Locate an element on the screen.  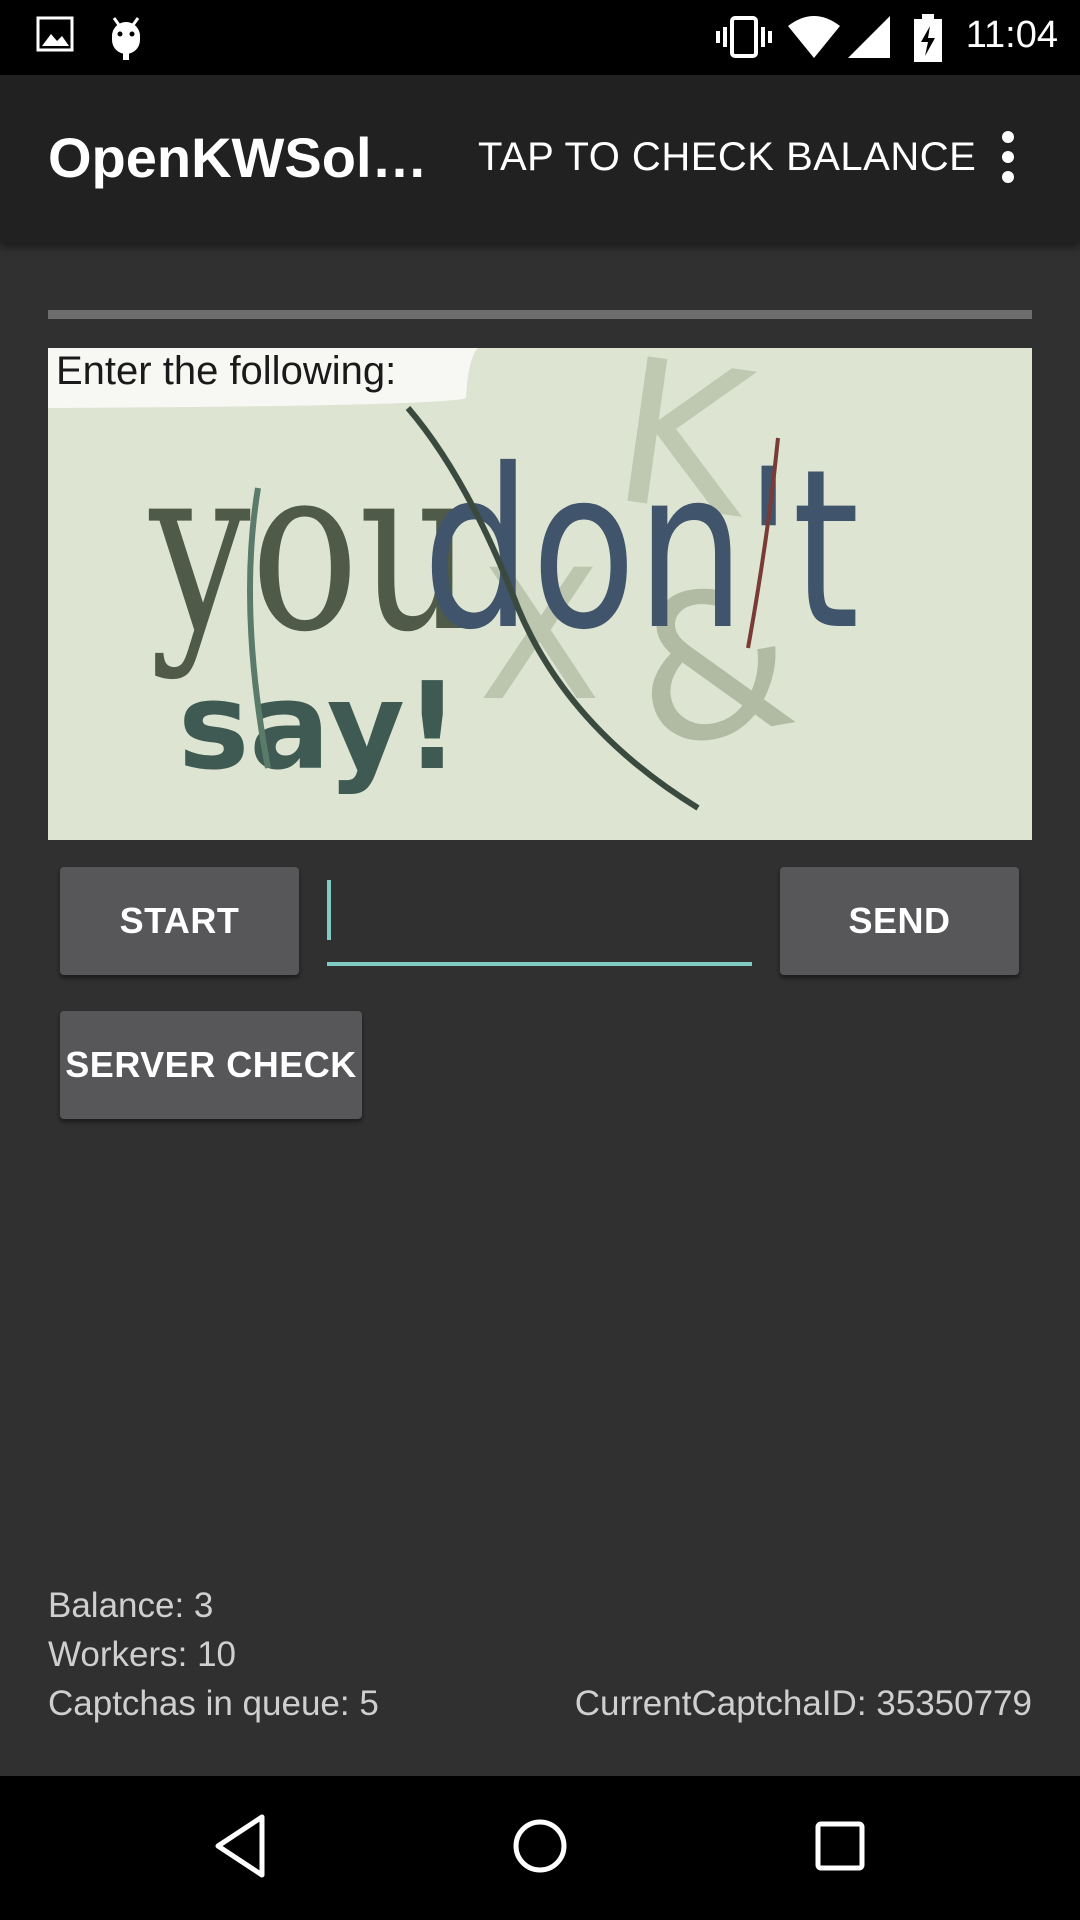
server-check-button: SERVER CHECK is located at coordinates (211, 1065).